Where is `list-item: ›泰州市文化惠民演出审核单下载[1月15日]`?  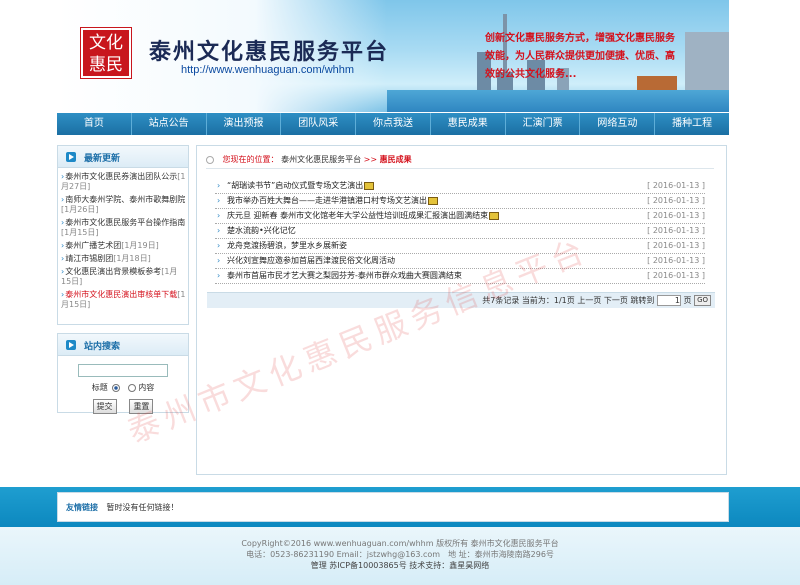
list-item: ›泰州市文化惠民演出审核单下载[1月15日] is located at coordinates (123, 300).